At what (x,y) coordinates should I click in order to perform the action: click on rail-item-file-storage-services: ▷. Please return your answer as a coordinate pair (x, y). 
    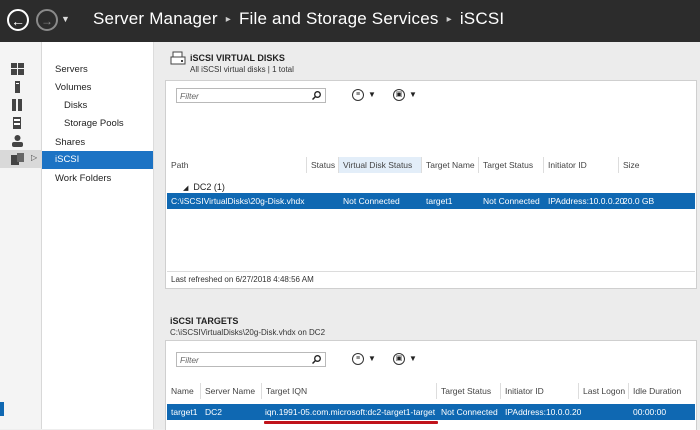
    Looking at the image, I should click on (20, 159).